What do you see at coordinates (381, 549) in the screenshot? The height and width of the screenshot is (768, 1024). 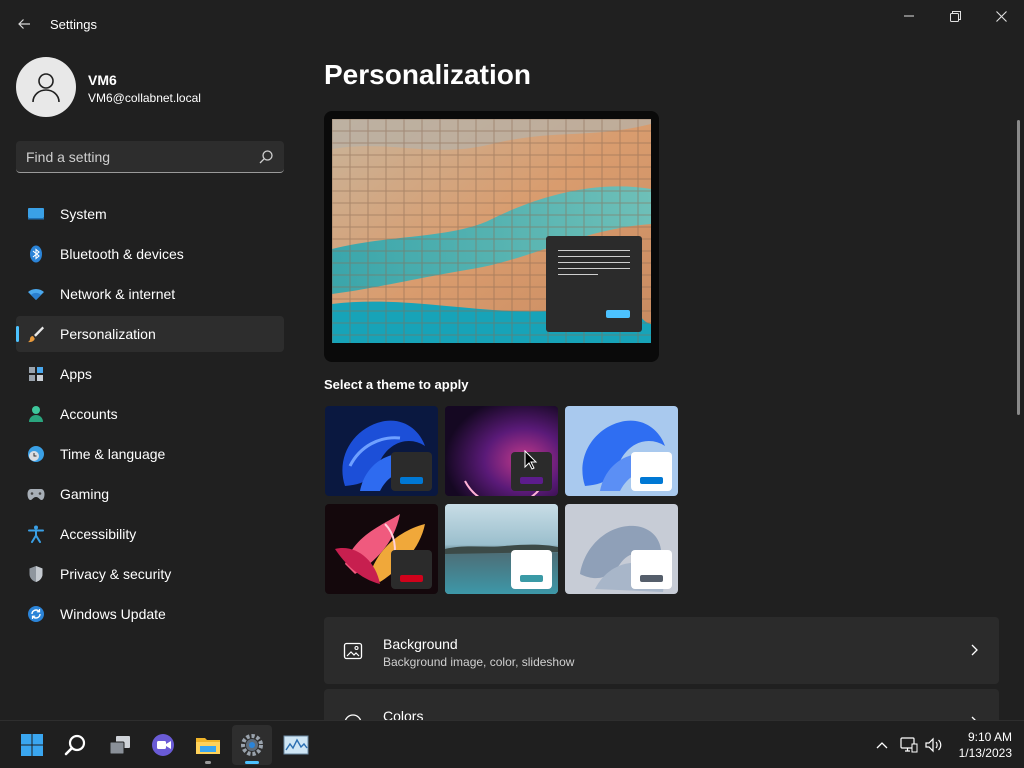 I see `theme-captured-motion` at bounding box center [381, 549].